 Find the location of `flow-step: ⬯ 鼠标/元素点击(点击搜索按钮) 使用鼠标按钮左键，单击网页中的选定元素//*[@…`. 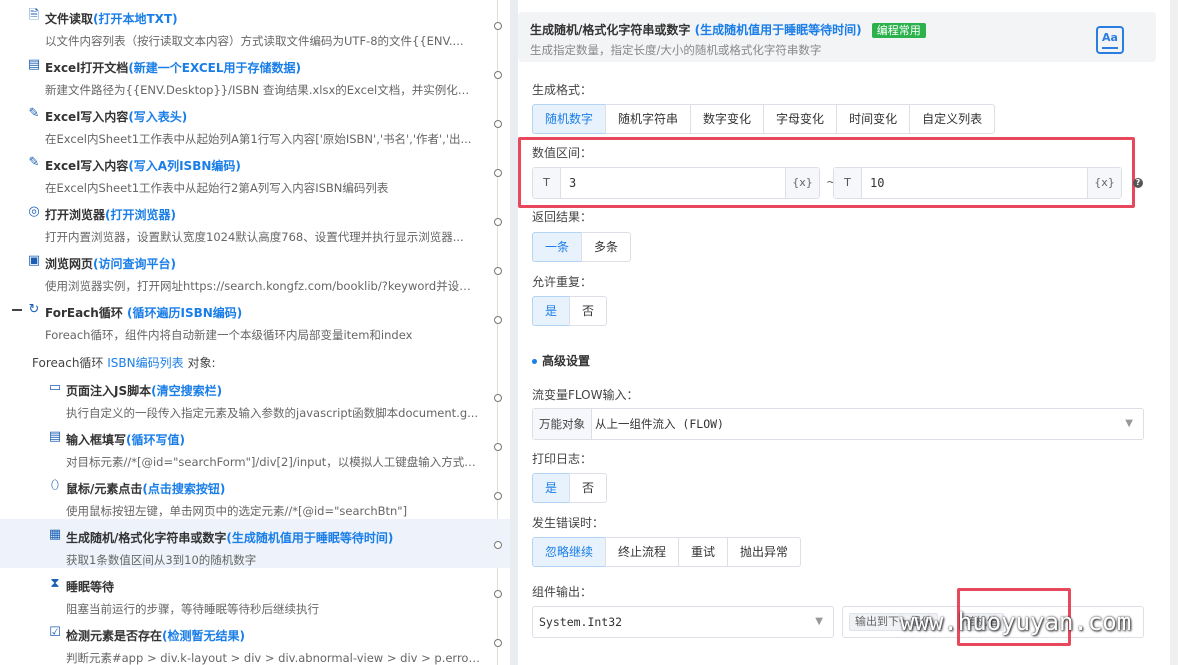

flow-step: ⬯ 鼠标/元素点击(点击搜索按钮) 使用鼠标按钮左键，单击网页中的选定元素//*[@… is located at coordinates (255, 494).